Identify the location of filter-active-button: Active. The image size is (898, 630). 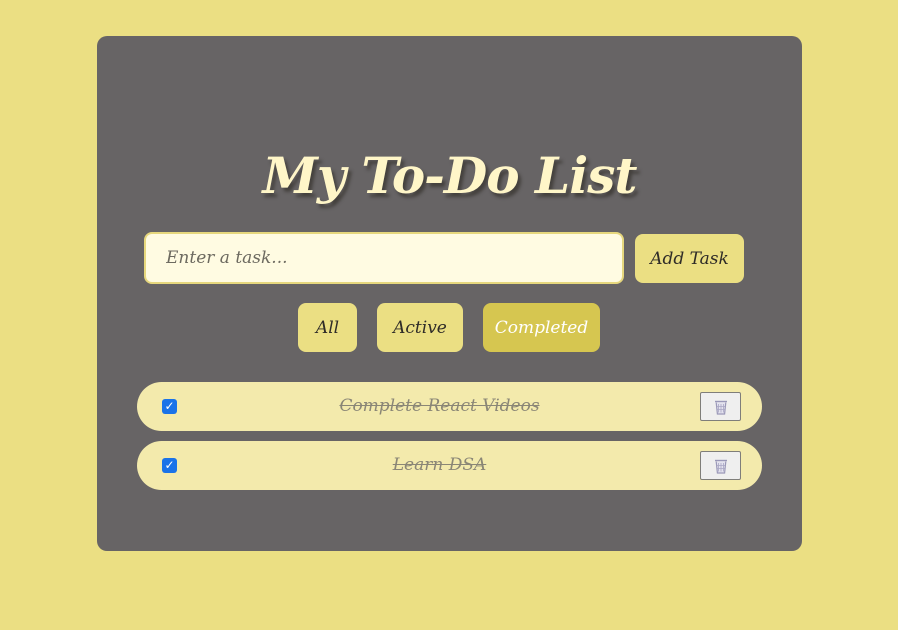
(420, 327).